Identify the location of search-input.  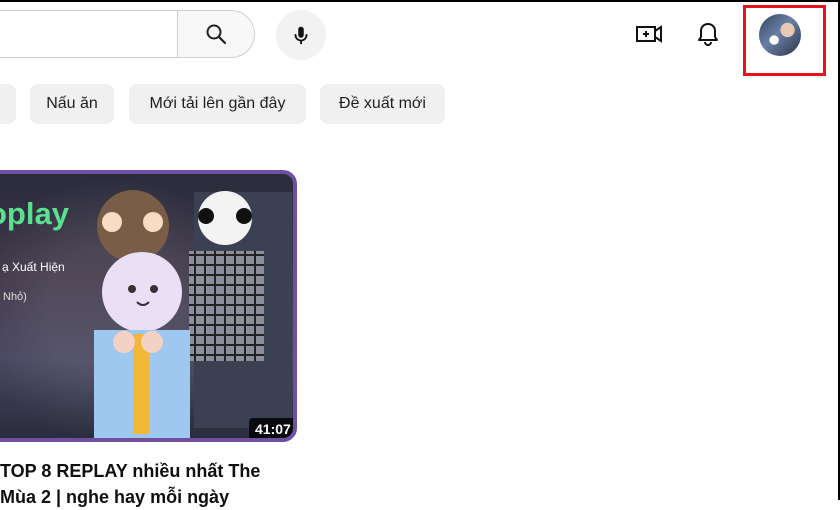
(89, 34).